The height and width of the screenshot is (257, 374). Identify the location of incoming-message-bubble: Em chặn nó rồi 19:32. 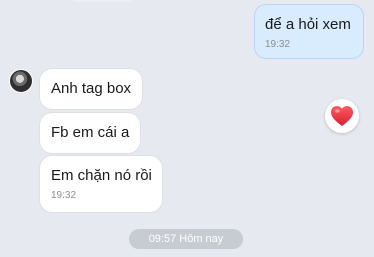
(101, 184).